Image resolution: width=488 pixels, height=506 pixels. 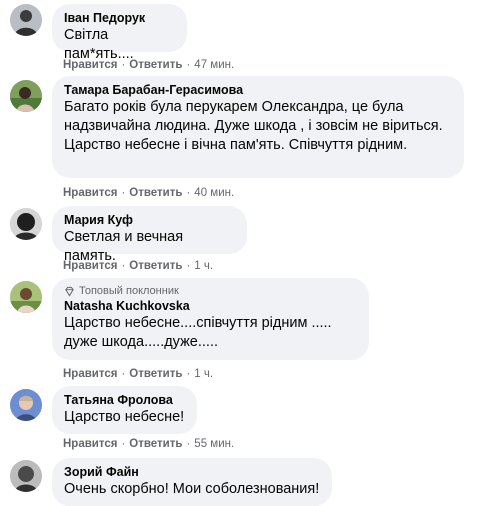 What do you see at coordinates (214, 193) in the screenshot?
I see `comment-timestamp: 40 мин.` at bounding box center [214, 193].